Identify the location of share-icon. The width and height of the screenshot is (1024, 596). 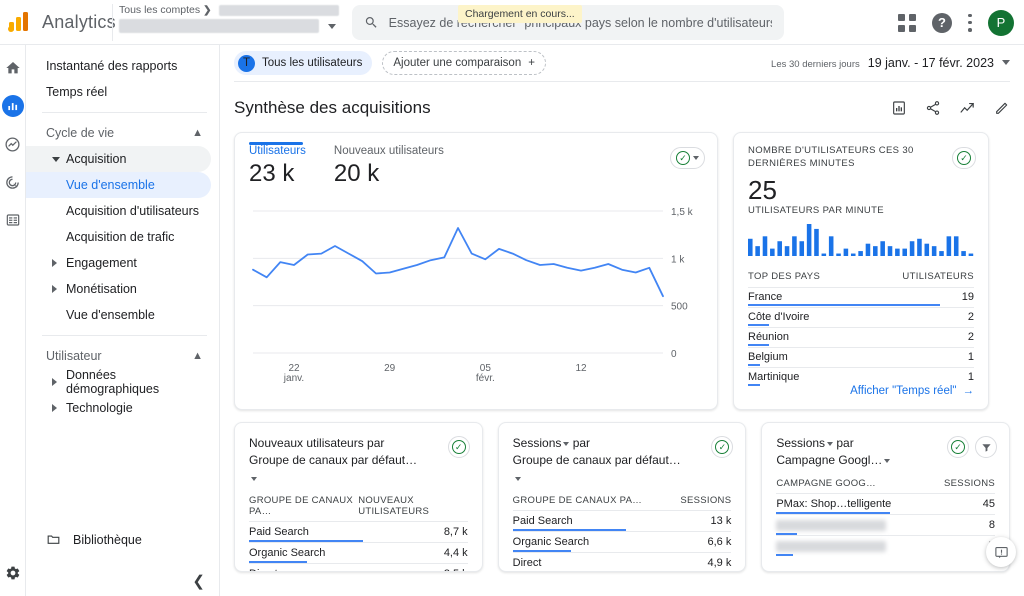
(933, 108).